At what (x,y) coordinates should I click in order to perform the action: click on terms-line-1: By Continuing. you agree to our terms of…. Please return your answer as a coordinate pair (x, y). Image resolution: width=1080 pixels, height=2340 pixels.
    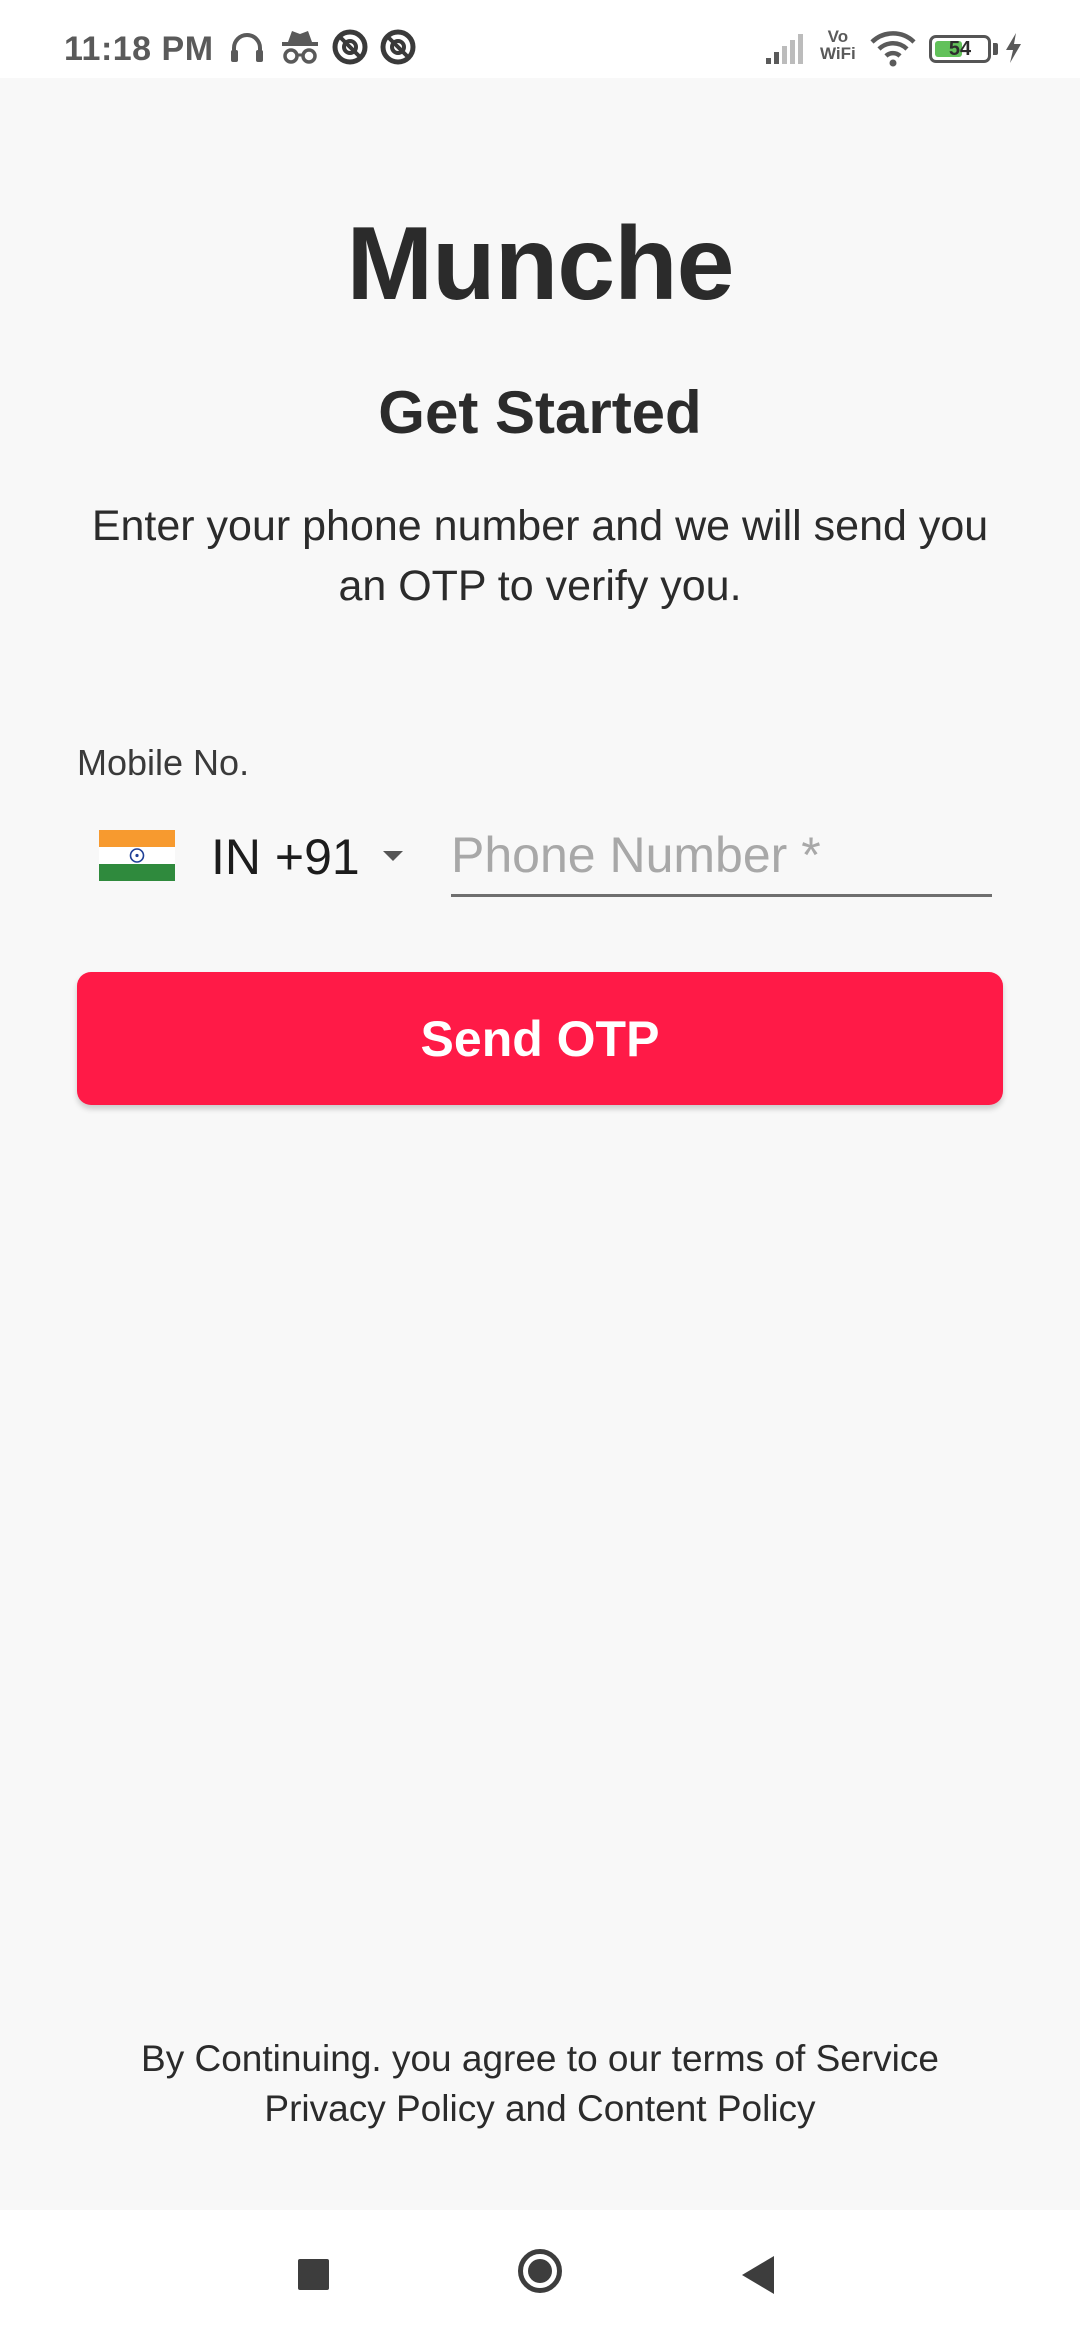
    Looking at the image, I should click on (540, 2058).